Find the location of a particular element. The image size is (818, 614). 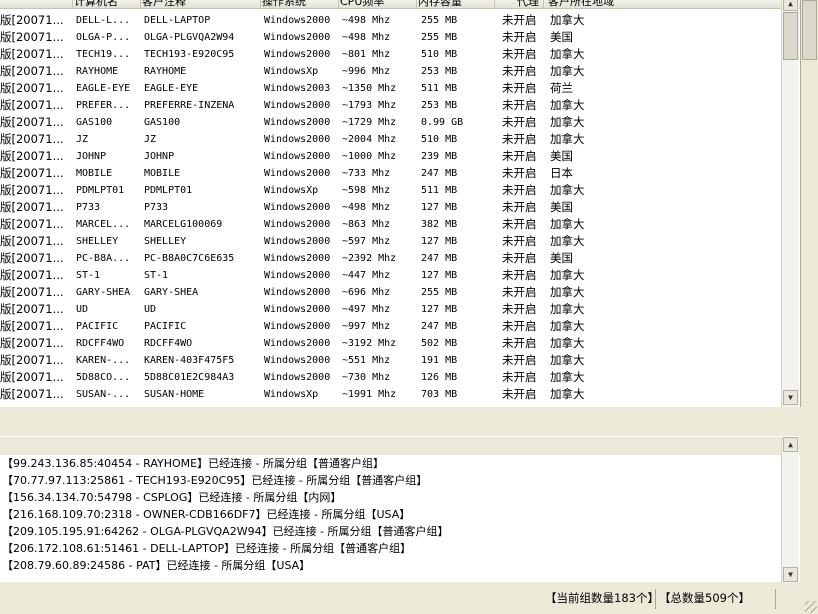

cell-computer-name: UD is located at coordinates (82, 309).